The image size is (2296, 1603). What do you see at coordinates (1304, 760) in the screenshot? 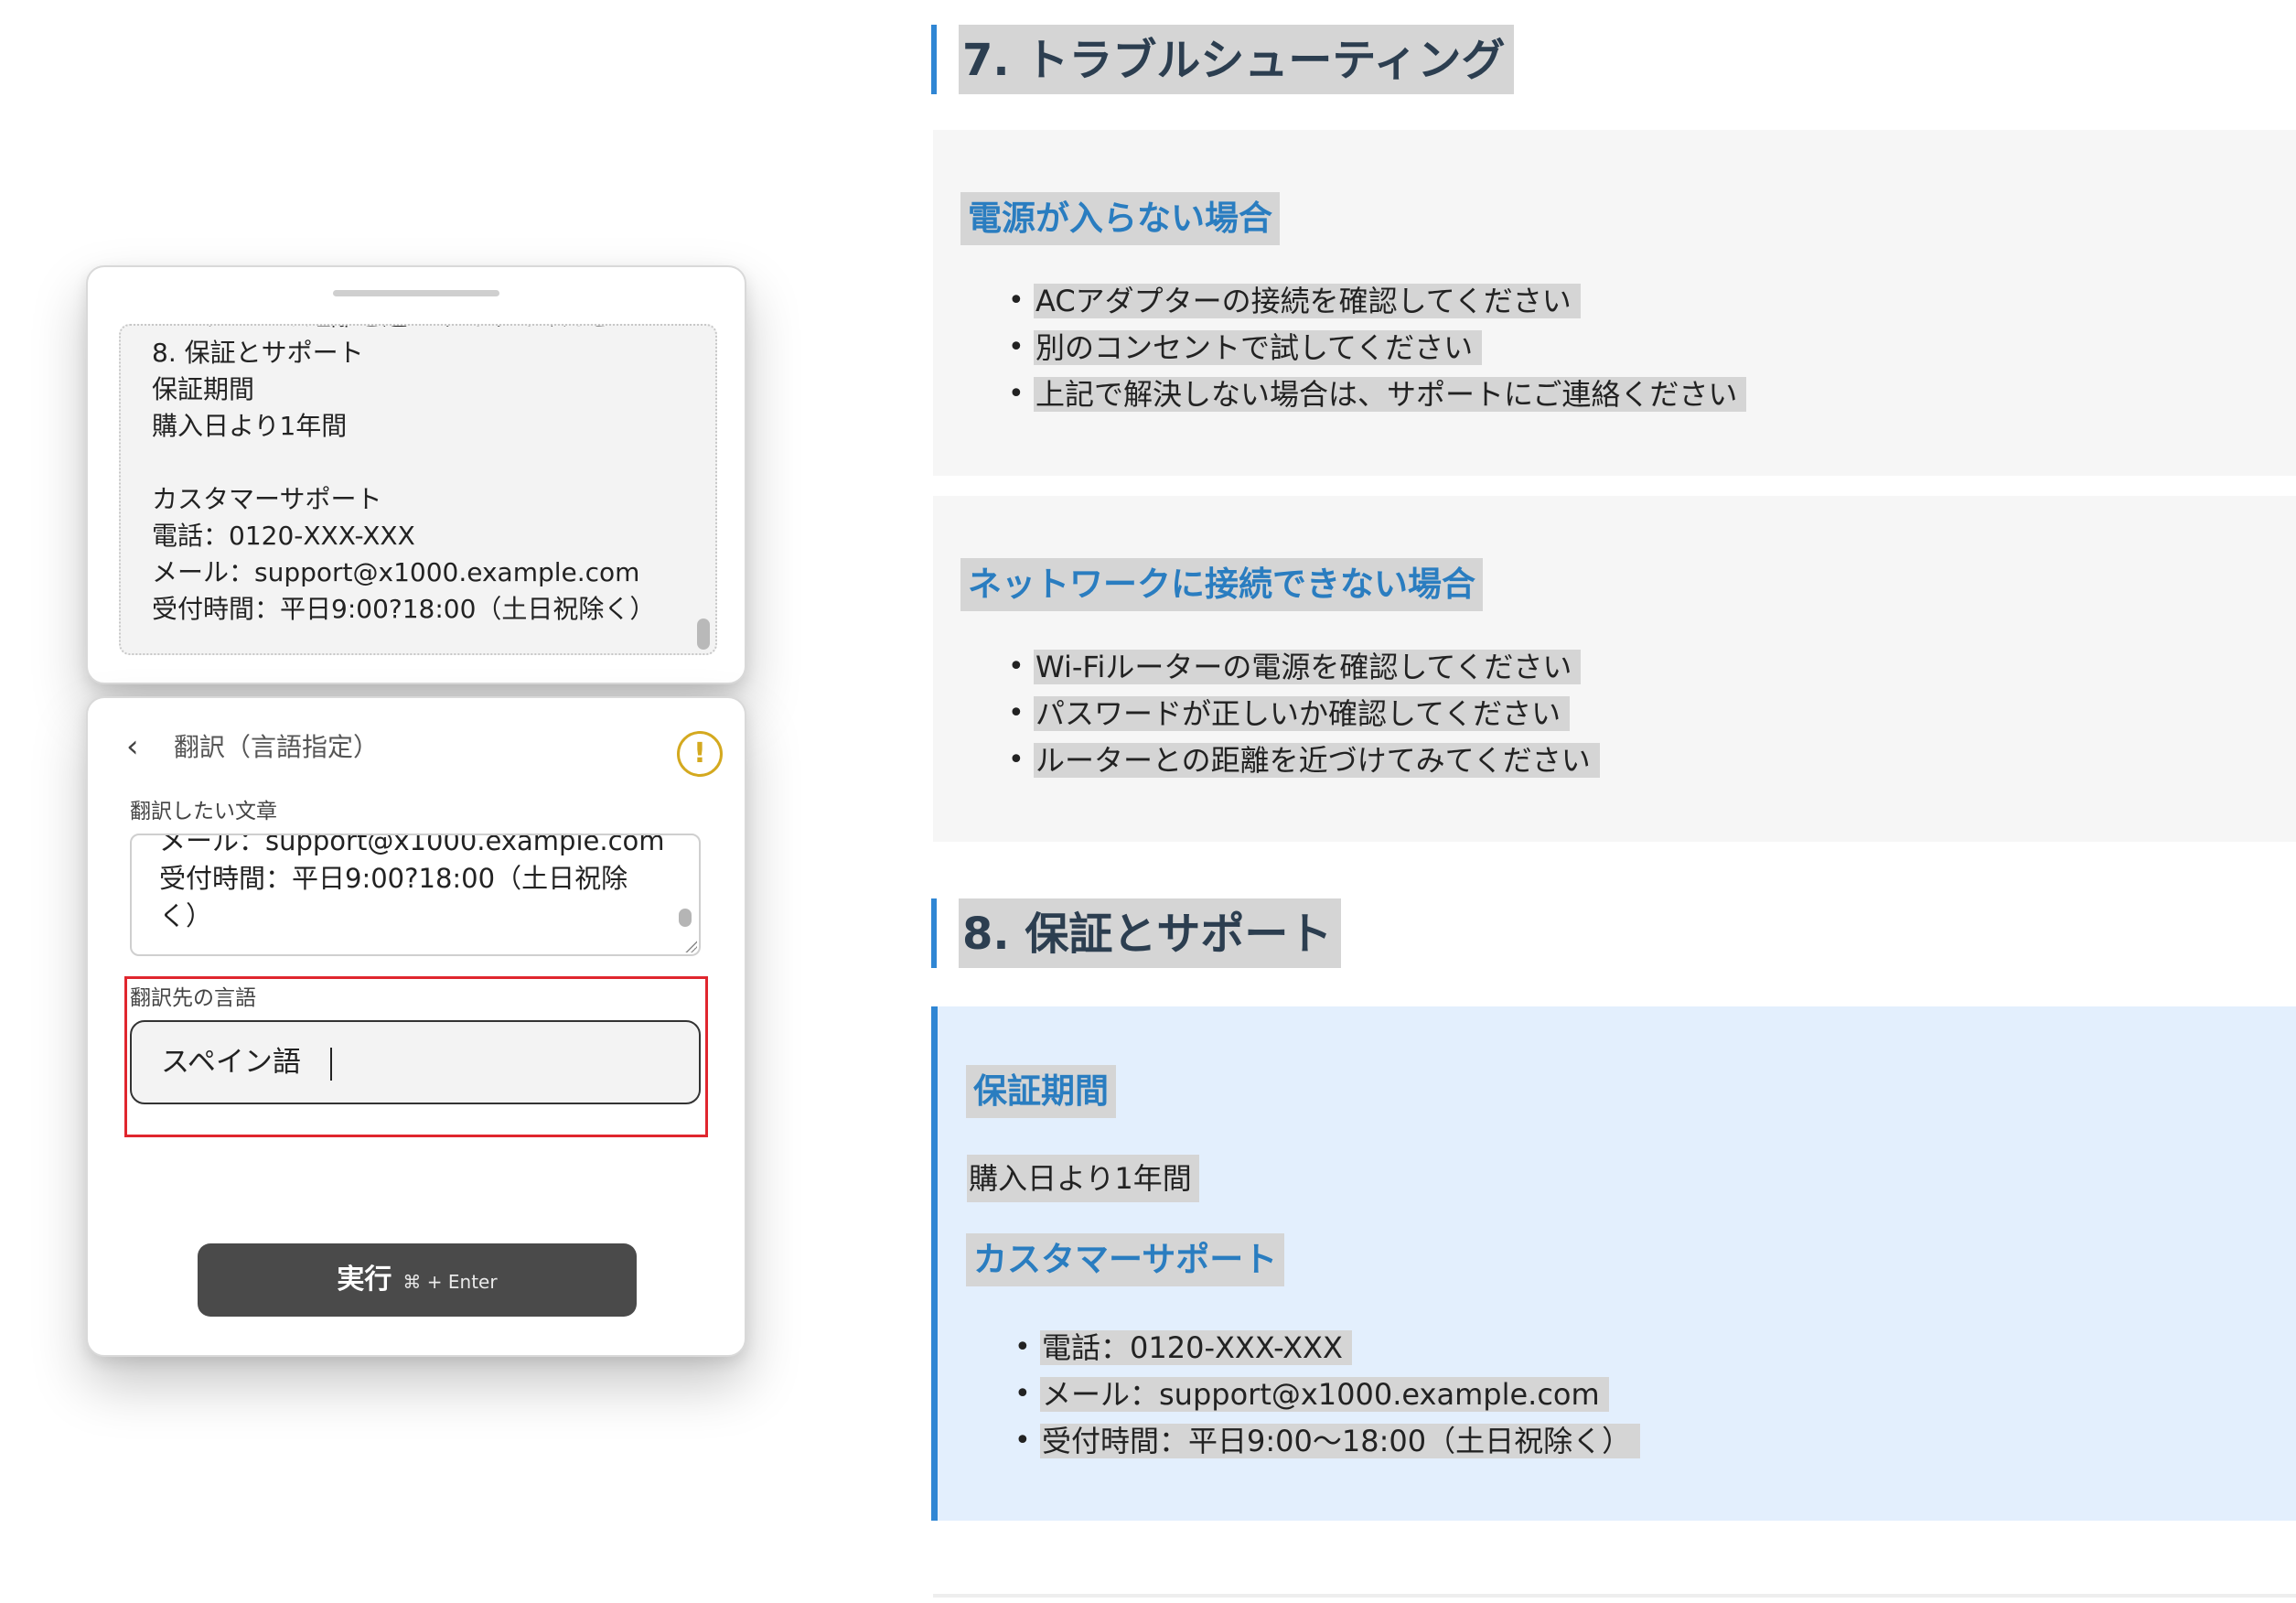
I see `list-item: ルーターとの距離を近づけてみてください` at bounding box center [1304, 760].